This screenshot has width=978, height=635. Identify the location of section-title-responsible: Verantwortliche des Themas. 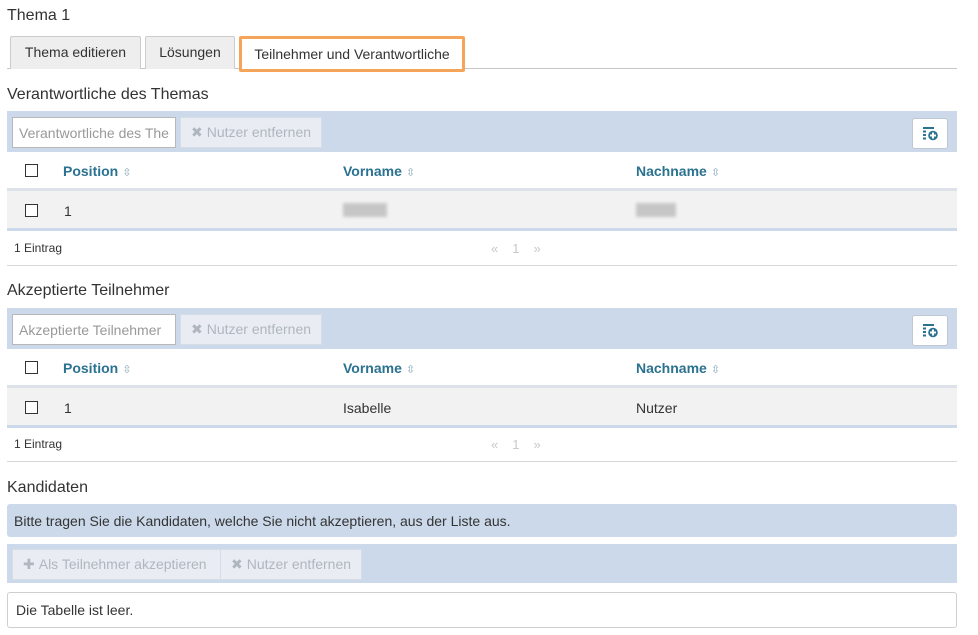
(108, 94).